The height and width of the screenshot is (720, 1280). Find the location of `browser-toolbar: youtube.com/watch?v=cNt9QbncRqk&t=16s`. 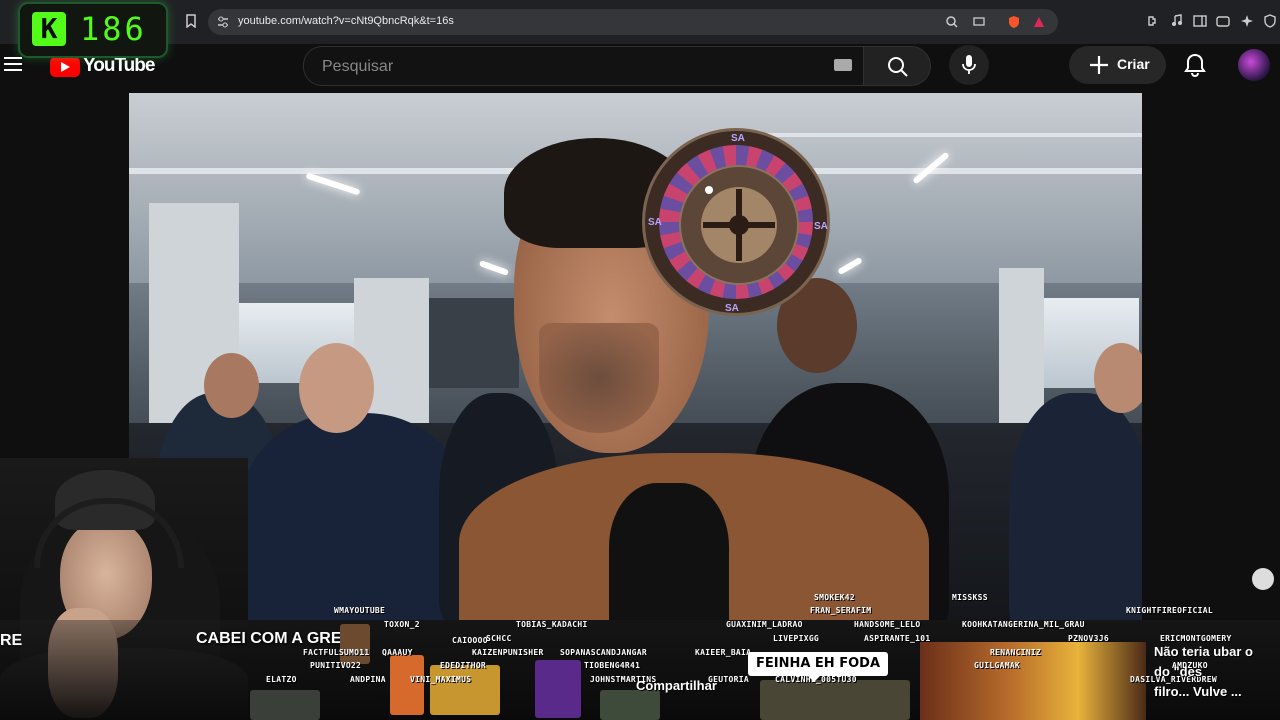

browser-toolbar: youtube.com/watch?v=cNt9QbncRqk&t=16s is located at coordinates (640, 22).